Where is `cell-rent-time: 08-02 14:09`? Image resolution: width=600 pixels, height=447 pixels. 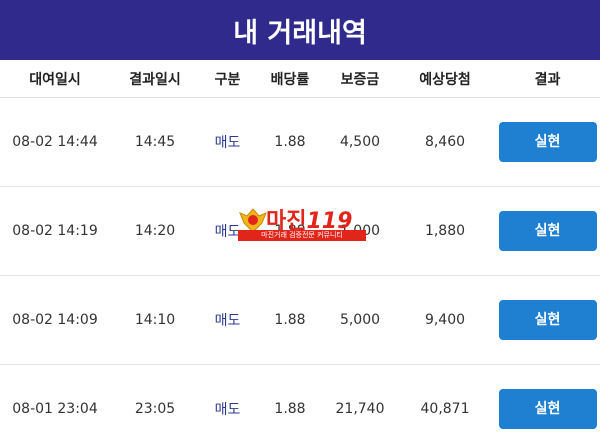 cell-rent-time: 08-02 14:09 is located at coordinates (55, 320).